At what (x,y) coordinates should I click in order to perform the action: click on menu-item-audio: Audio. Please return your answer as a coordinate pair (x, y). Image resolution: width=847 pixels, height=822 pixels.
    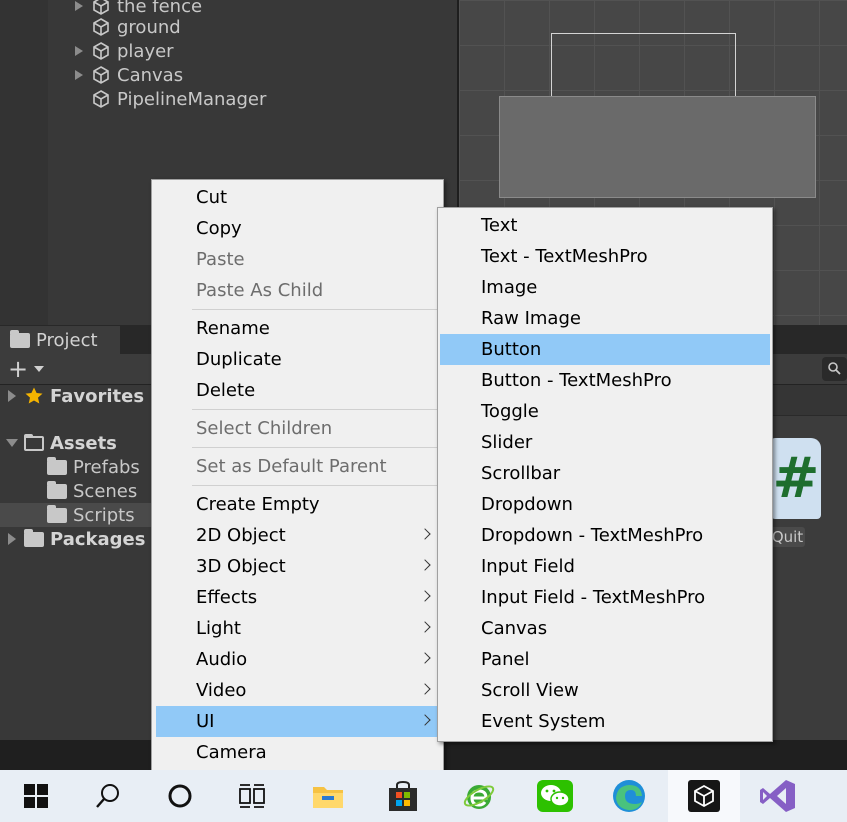
    Looking at the image, I should click on (297, 659).